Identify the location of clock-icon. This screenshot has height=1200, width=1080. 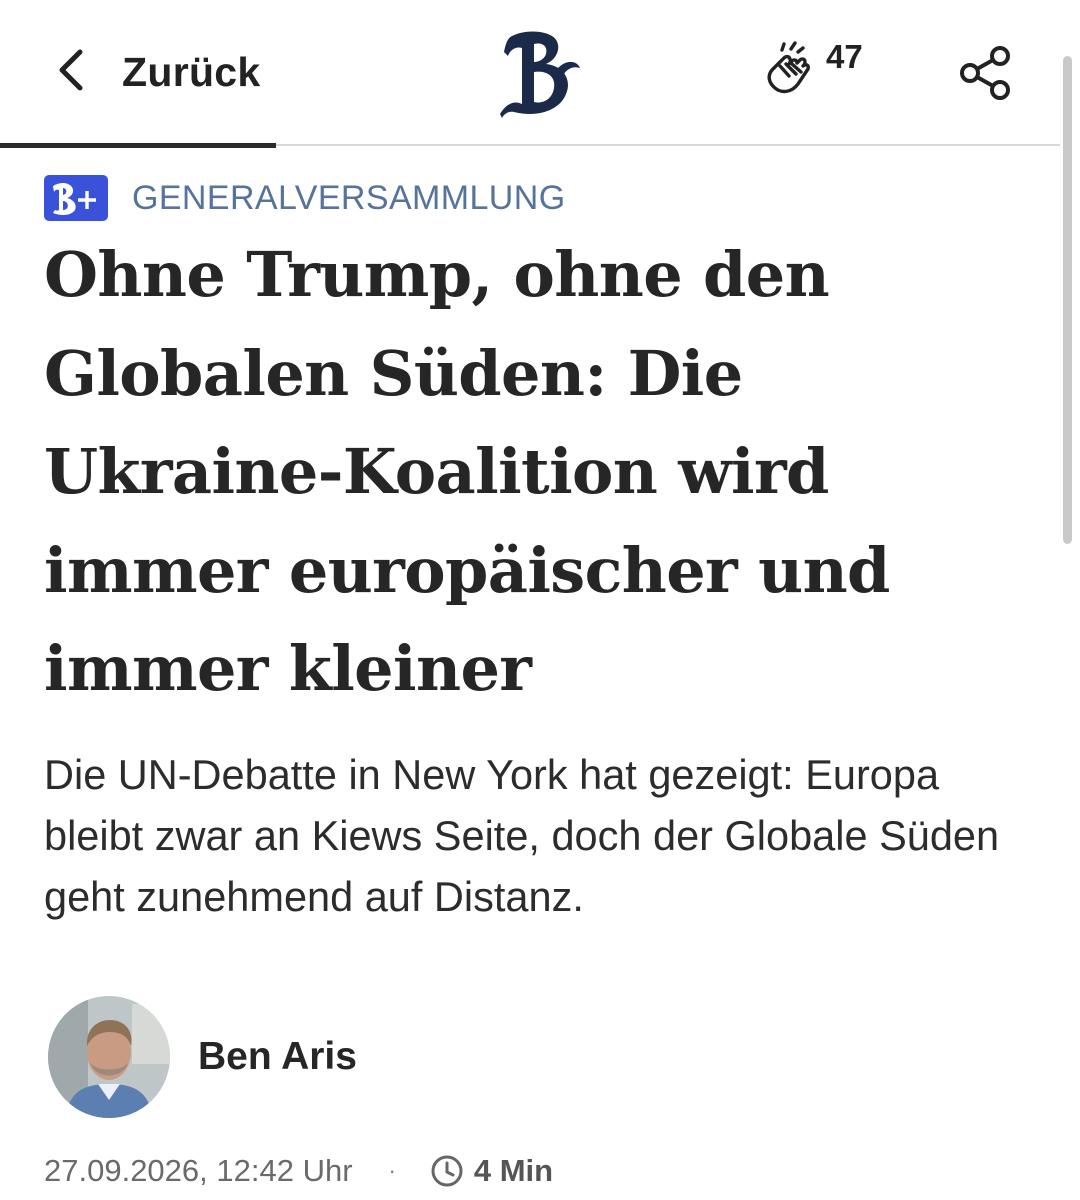
(447, 1171).